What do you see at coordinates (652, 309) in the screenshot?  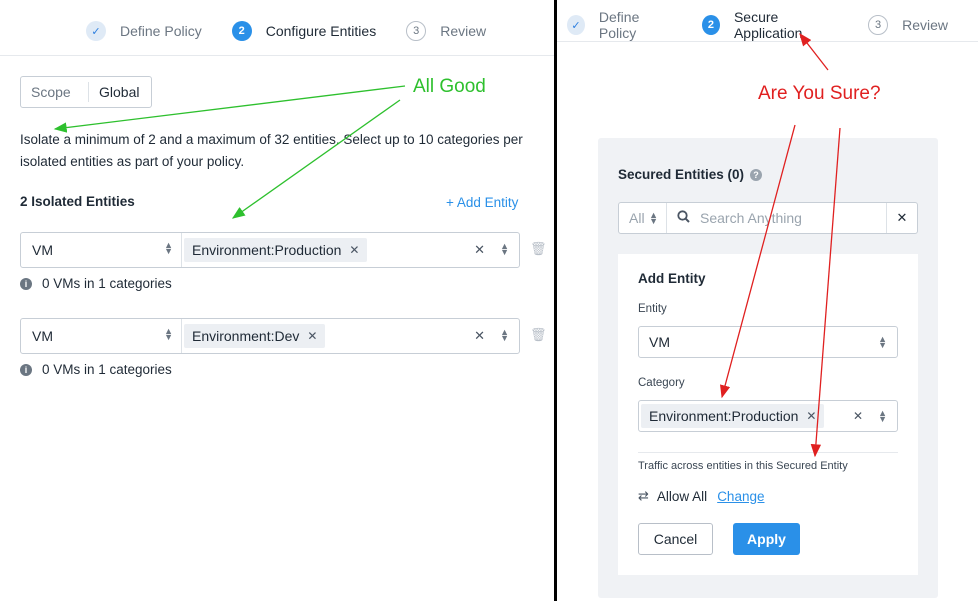 I see `entity-label: Entity` at bounding box center [652, 309].